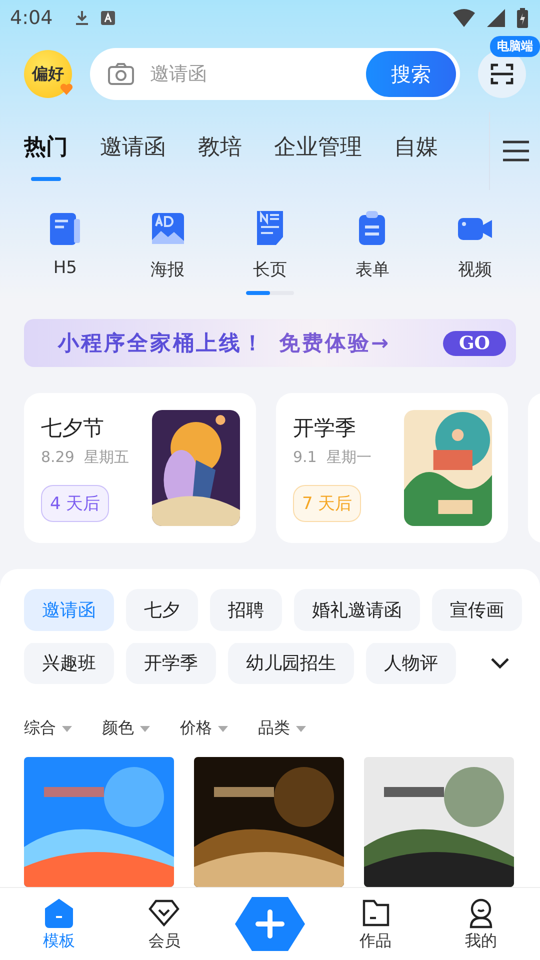 This screenshot has width=540, height=960. What do you see at coordinates (372, 245) in the screenshot?
I see `type-item: 表单` at bounding box center [372, 245].